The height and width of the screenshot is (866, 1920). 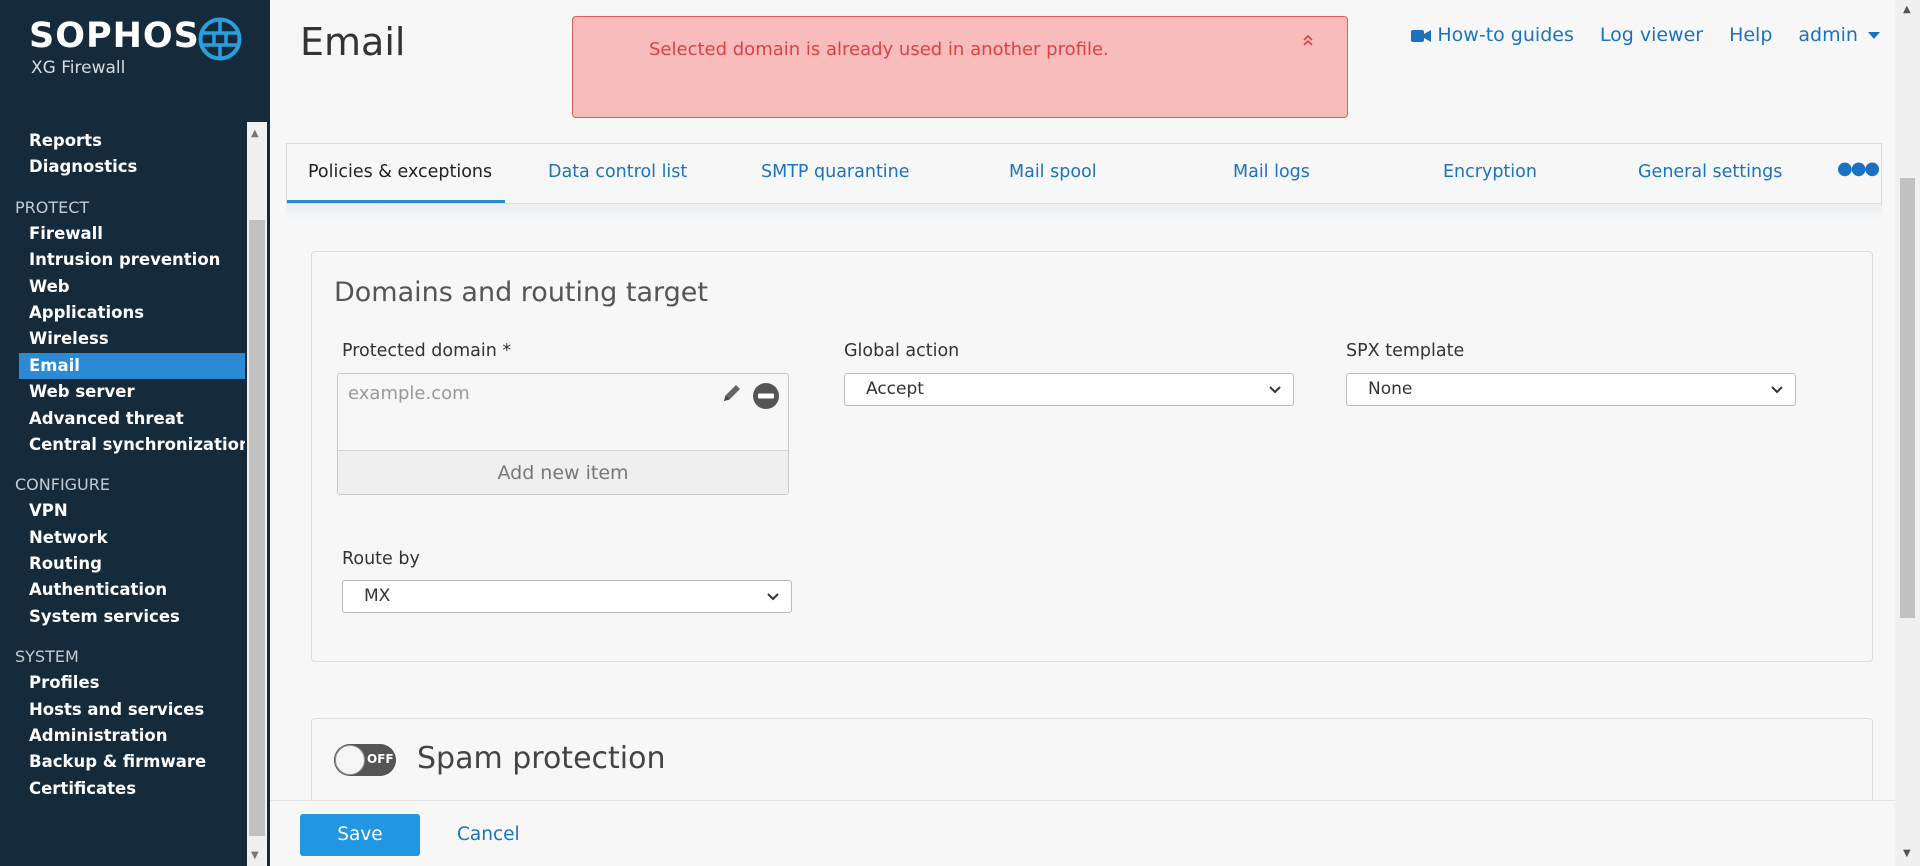 I want to click on page-title: Email, so click(x=353, y=42).